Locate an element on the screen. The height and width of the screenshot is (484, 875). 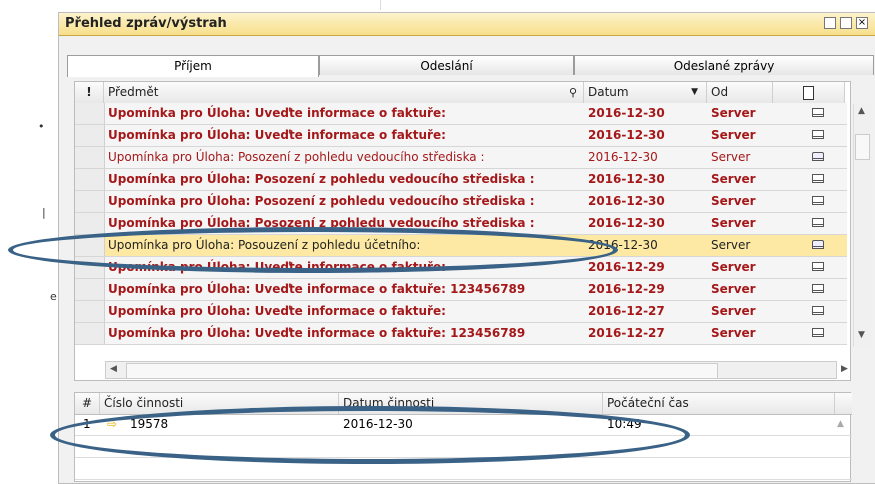
column-attachment is located at coordinates (809, 92).